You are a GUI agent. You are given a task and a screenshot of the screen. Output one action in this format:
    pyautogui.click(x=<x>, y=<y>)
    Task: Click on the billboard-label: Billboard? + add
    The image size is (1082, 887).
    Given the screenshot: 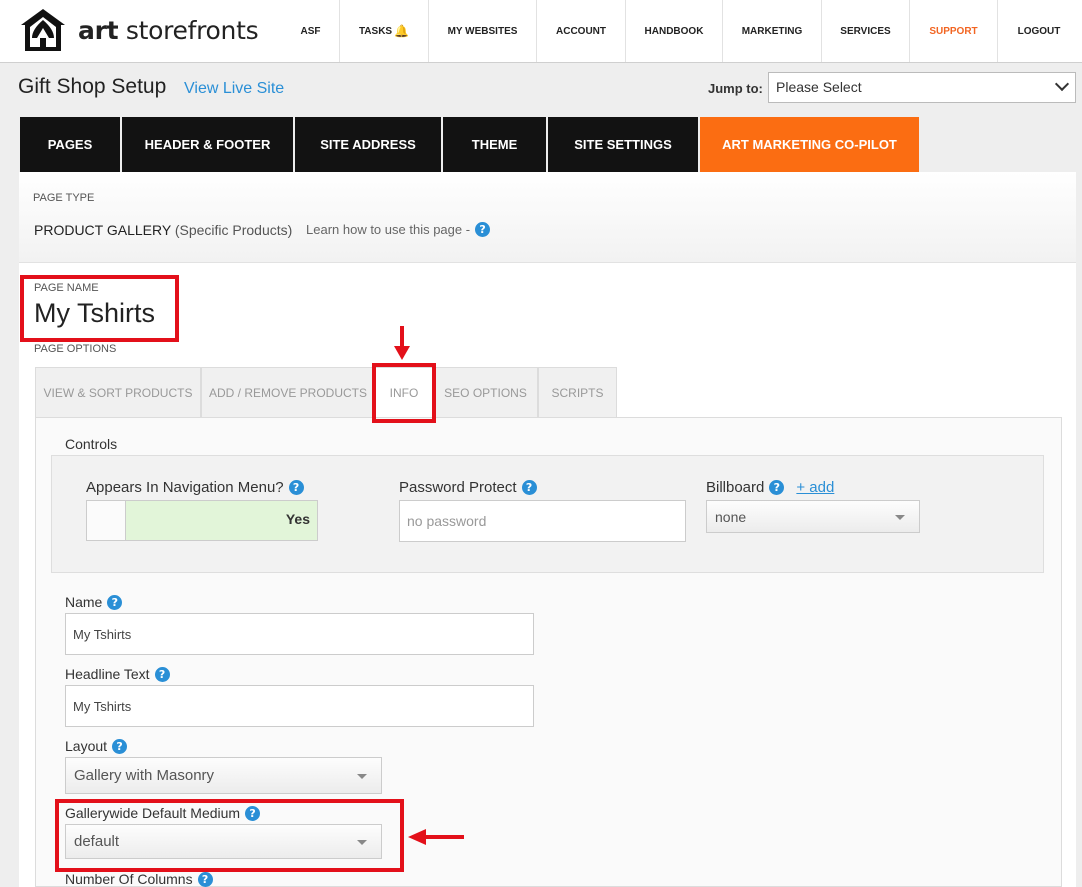 What is the action you would take?
    pyautogui.click(x=770, y=487)
    